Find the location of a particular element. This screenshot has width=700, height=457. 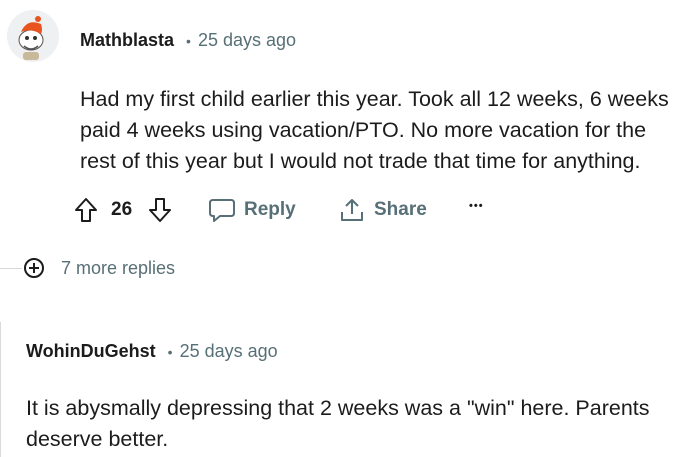

downvote-icon is located at coordinates (160, 210).